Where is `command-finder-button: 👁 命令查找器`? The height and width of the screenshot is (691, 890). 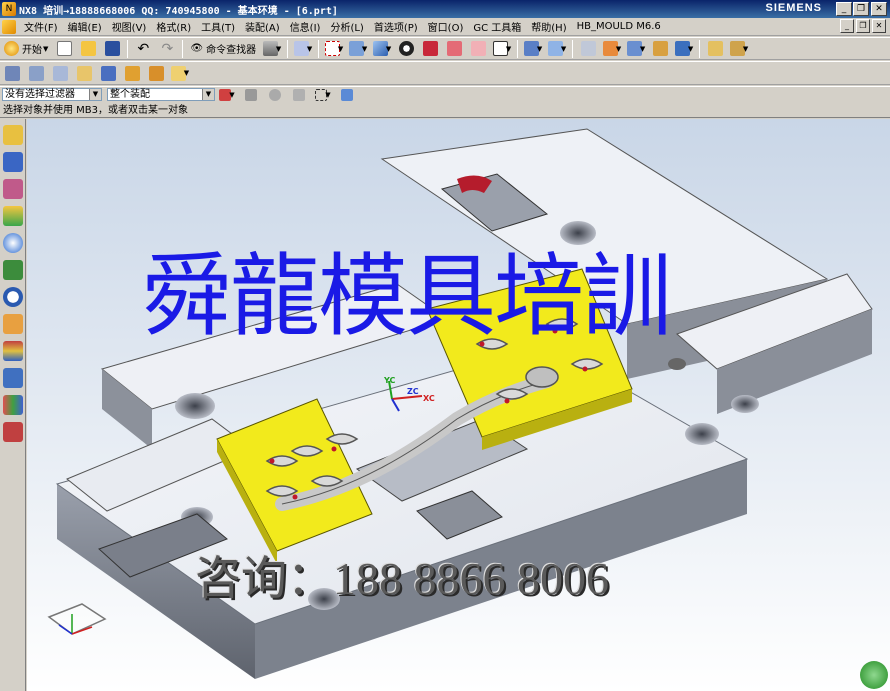
command-finder-button: 👁 命令查找器 is located at coordinates (223, 49).